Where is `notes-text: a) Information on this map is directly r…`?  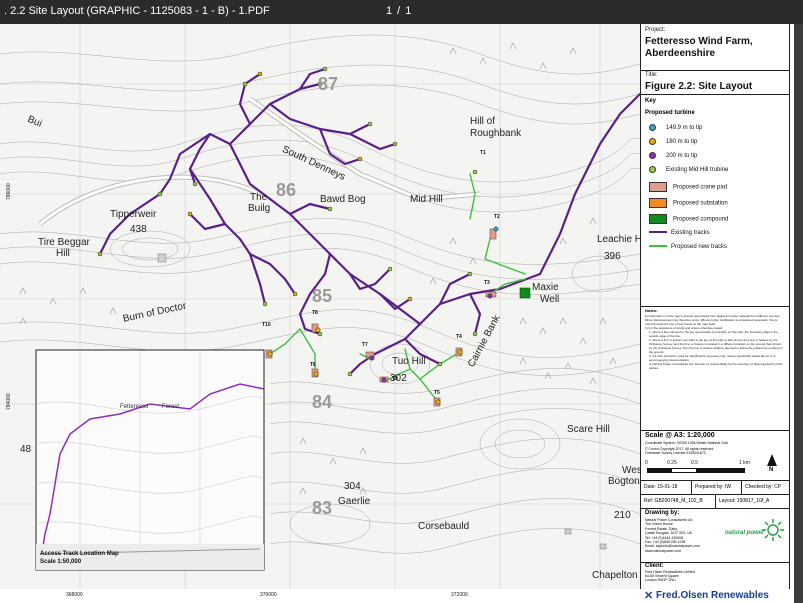 notes-text: a) Information on this map is directly r… is located at coordinates (714, 342).